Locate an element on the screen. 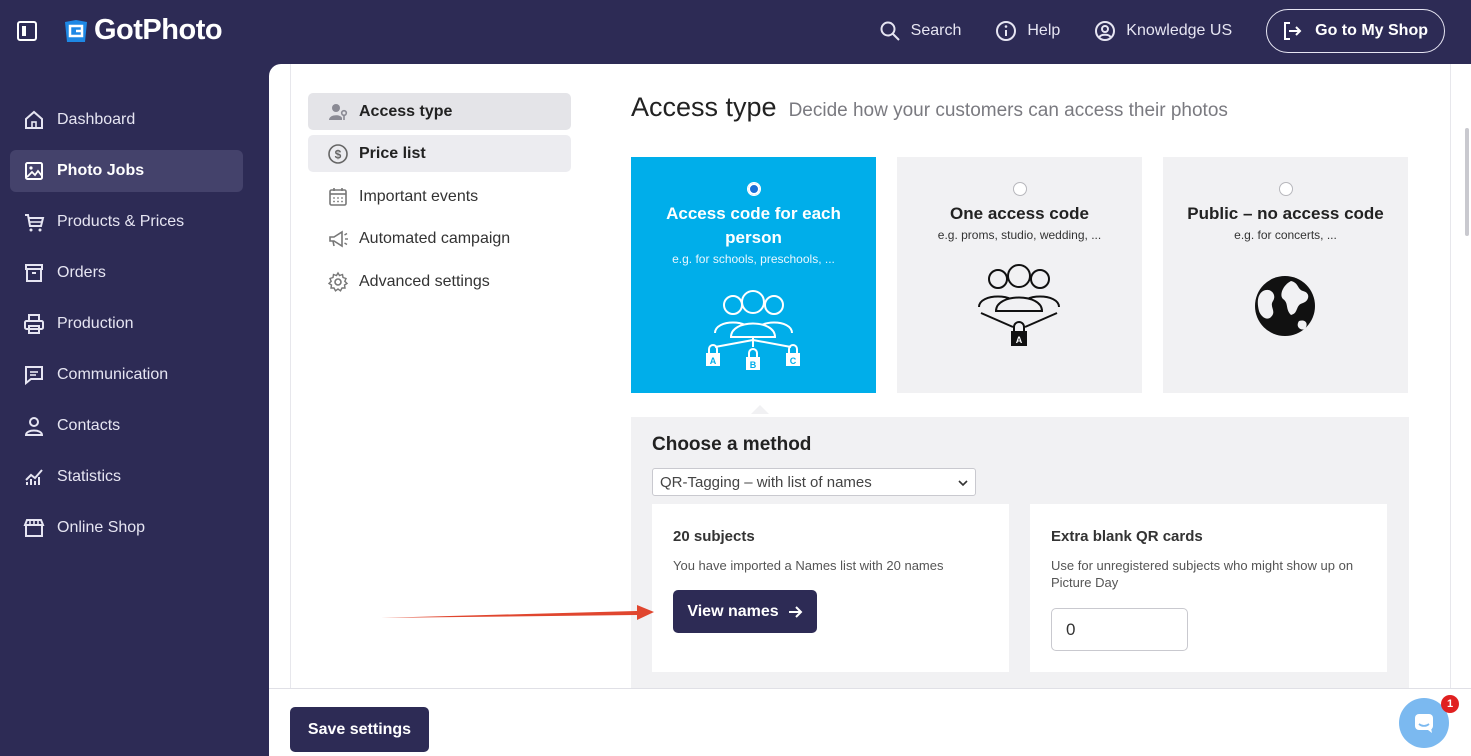 This screenshot has width=1471, height=756. shop-button-label: Go to My Shop is located at coordinates (1371, 30).